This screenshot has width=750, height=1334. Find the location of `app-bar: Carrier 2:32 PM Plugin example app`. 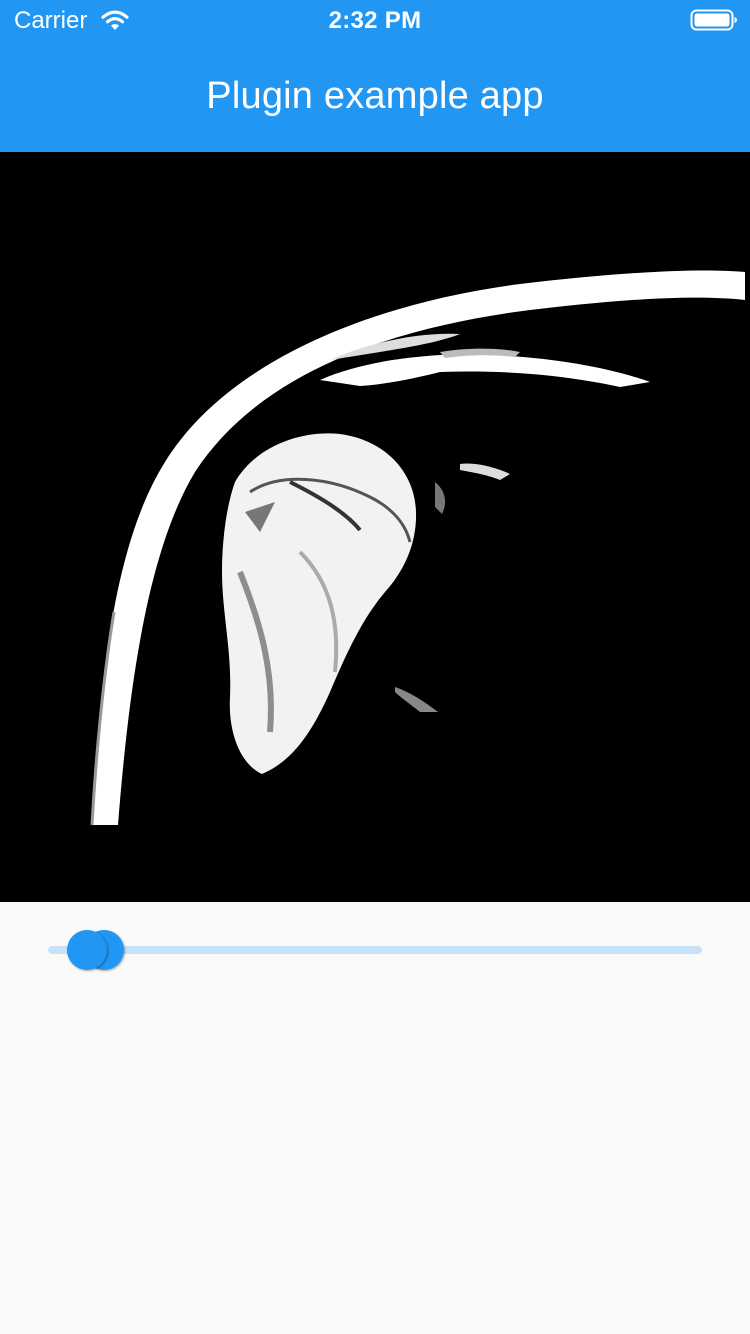

app-bar: Carrier 2:32 PM Plugin example app is located at coordinates (375, 76).